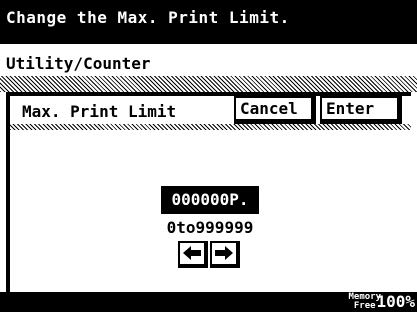 The height and width of the screenshot is (312, 417). I want to click on range-label: 0to999999, so click(210, 227).